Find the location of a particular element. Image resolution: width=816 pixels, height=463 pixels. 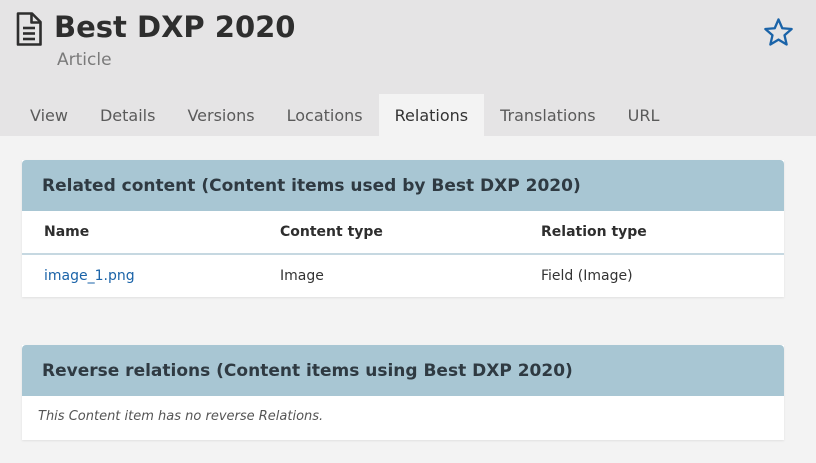

tab-view: View is located at coordinates (49, 115).